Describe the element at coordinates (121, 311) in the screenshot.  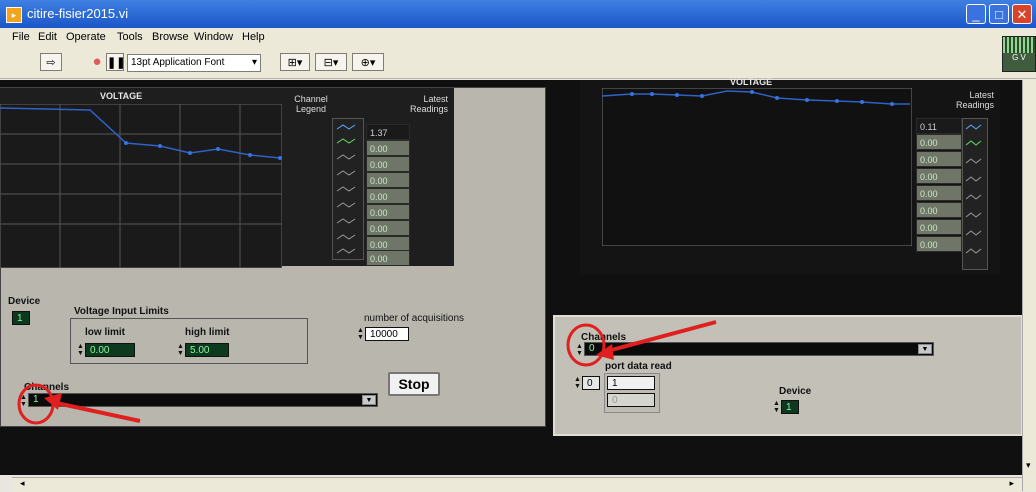
I see `voltage-limits-label: Voltage Input Limits` at that location.